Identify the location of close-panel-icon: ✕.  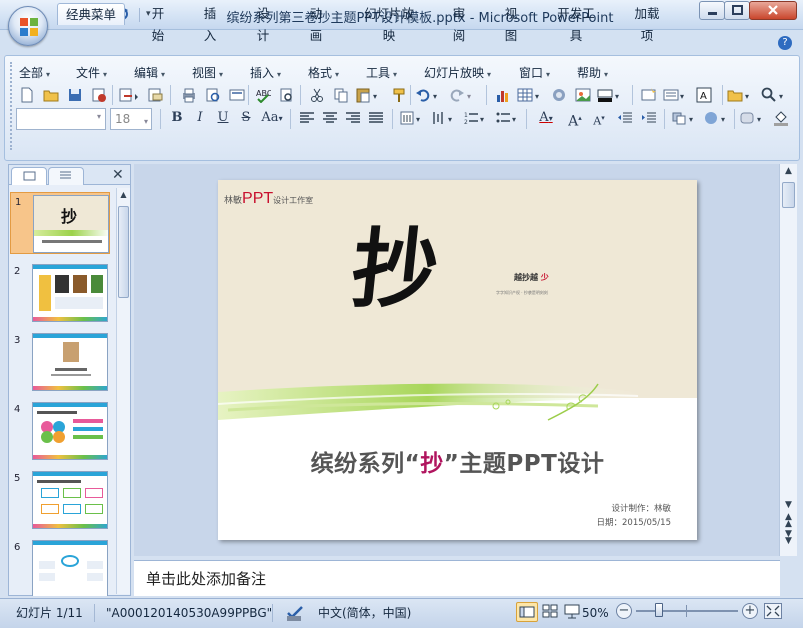
(118, 175).